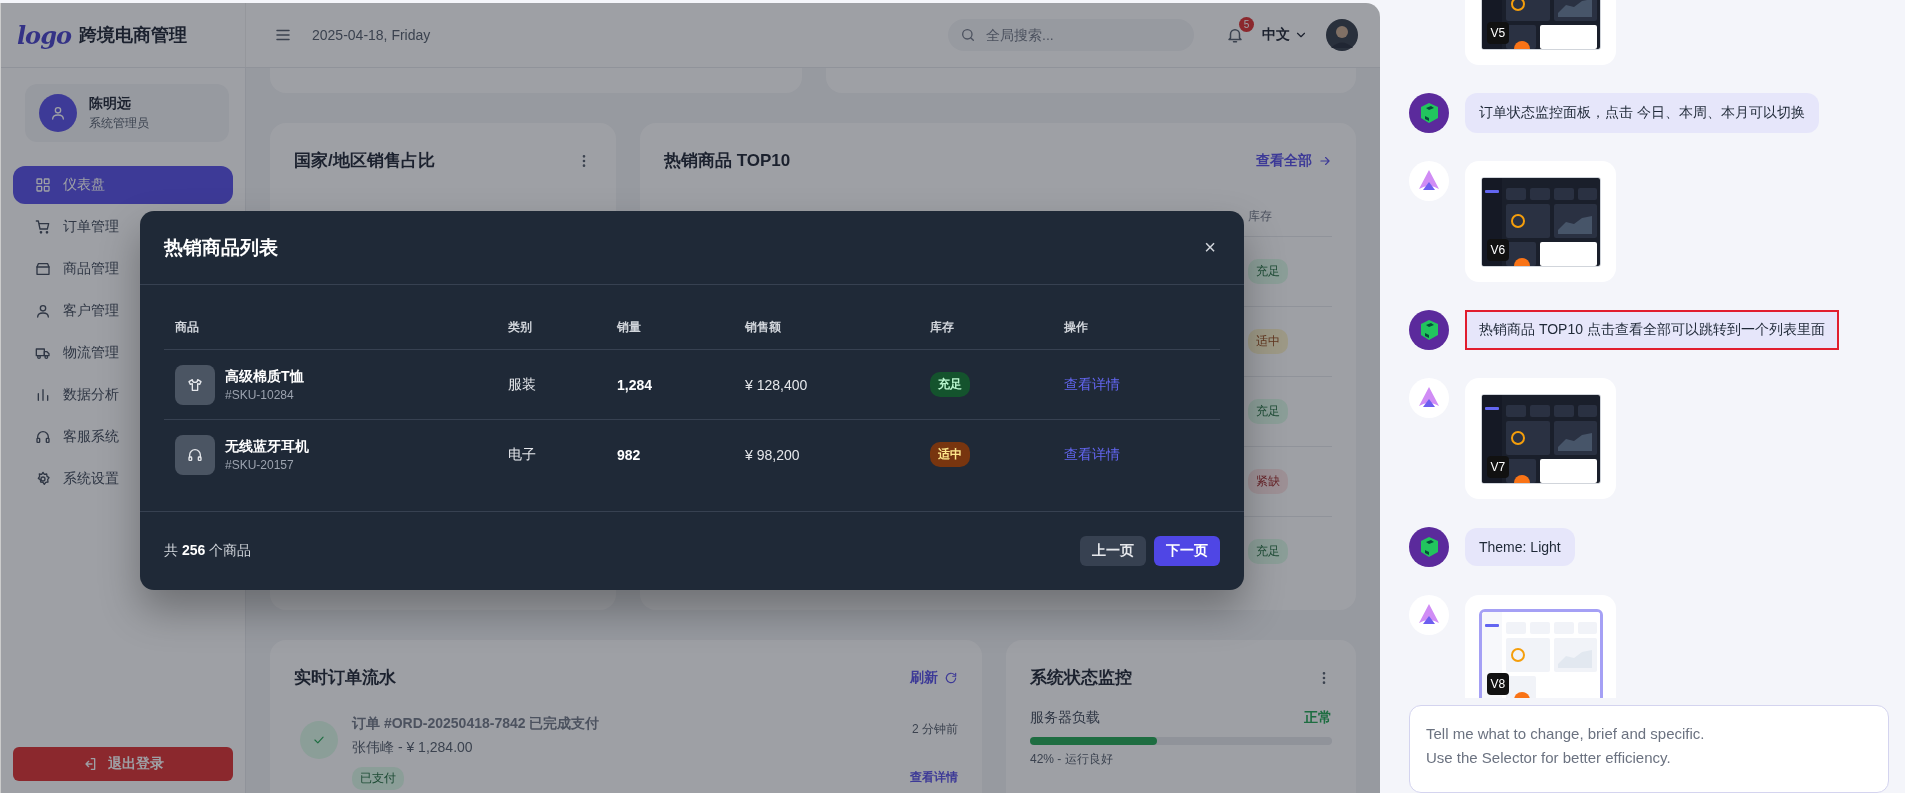 This screenshot has height=793, width=1905. I want to click on preview-card: V6, so click(1540, 222).